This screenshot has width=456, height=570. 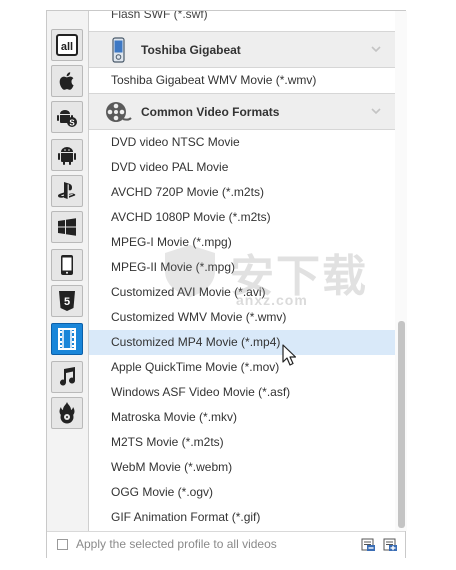 I want to click on windows-icon, so click(x=67, y=227).